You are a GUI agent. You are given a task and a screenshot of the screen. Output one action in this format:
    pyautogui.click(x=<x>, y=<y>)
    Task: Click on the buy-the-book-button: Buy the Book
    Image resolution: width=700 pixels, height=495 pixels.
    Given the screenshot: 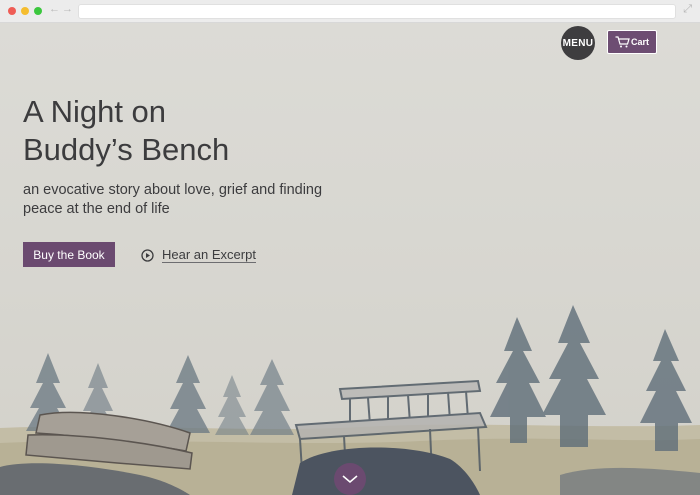 What is the action you would take?
    pyautogui.click(x=69, y=254)
    